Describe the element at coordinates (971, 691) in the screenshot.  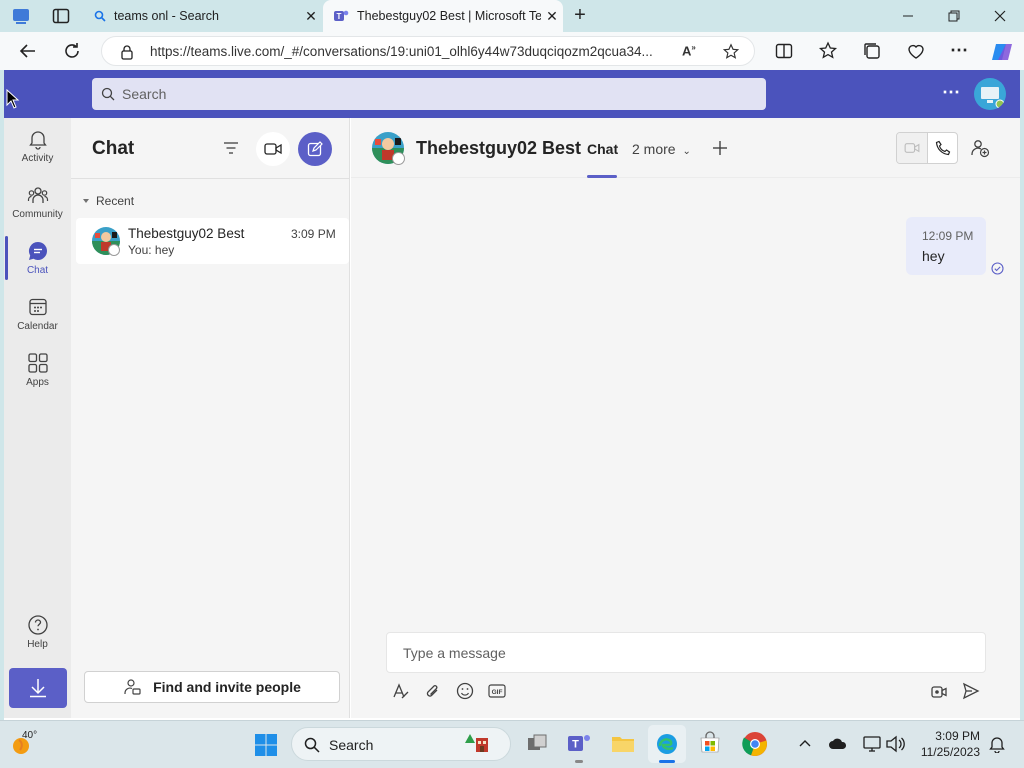
I see `send-icon` at that location.